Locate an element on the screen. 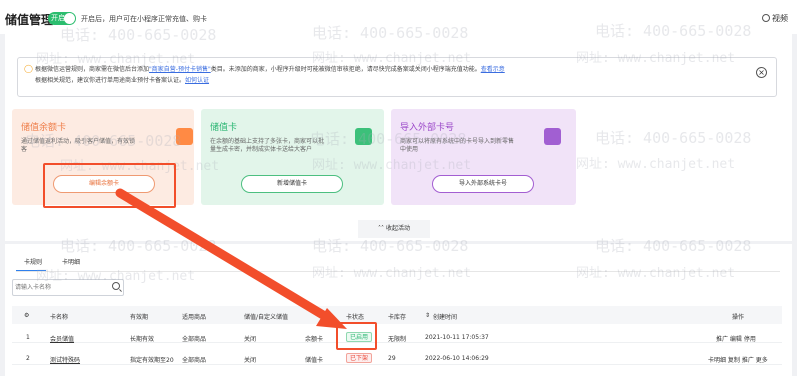 The width and height of the screenshot is (797, 376). card-desc: 在余额的基础上支持了多张卡，商家可以批量生成卡密，并制成实体卡送给大客户 is located at coordinates (267, 145).